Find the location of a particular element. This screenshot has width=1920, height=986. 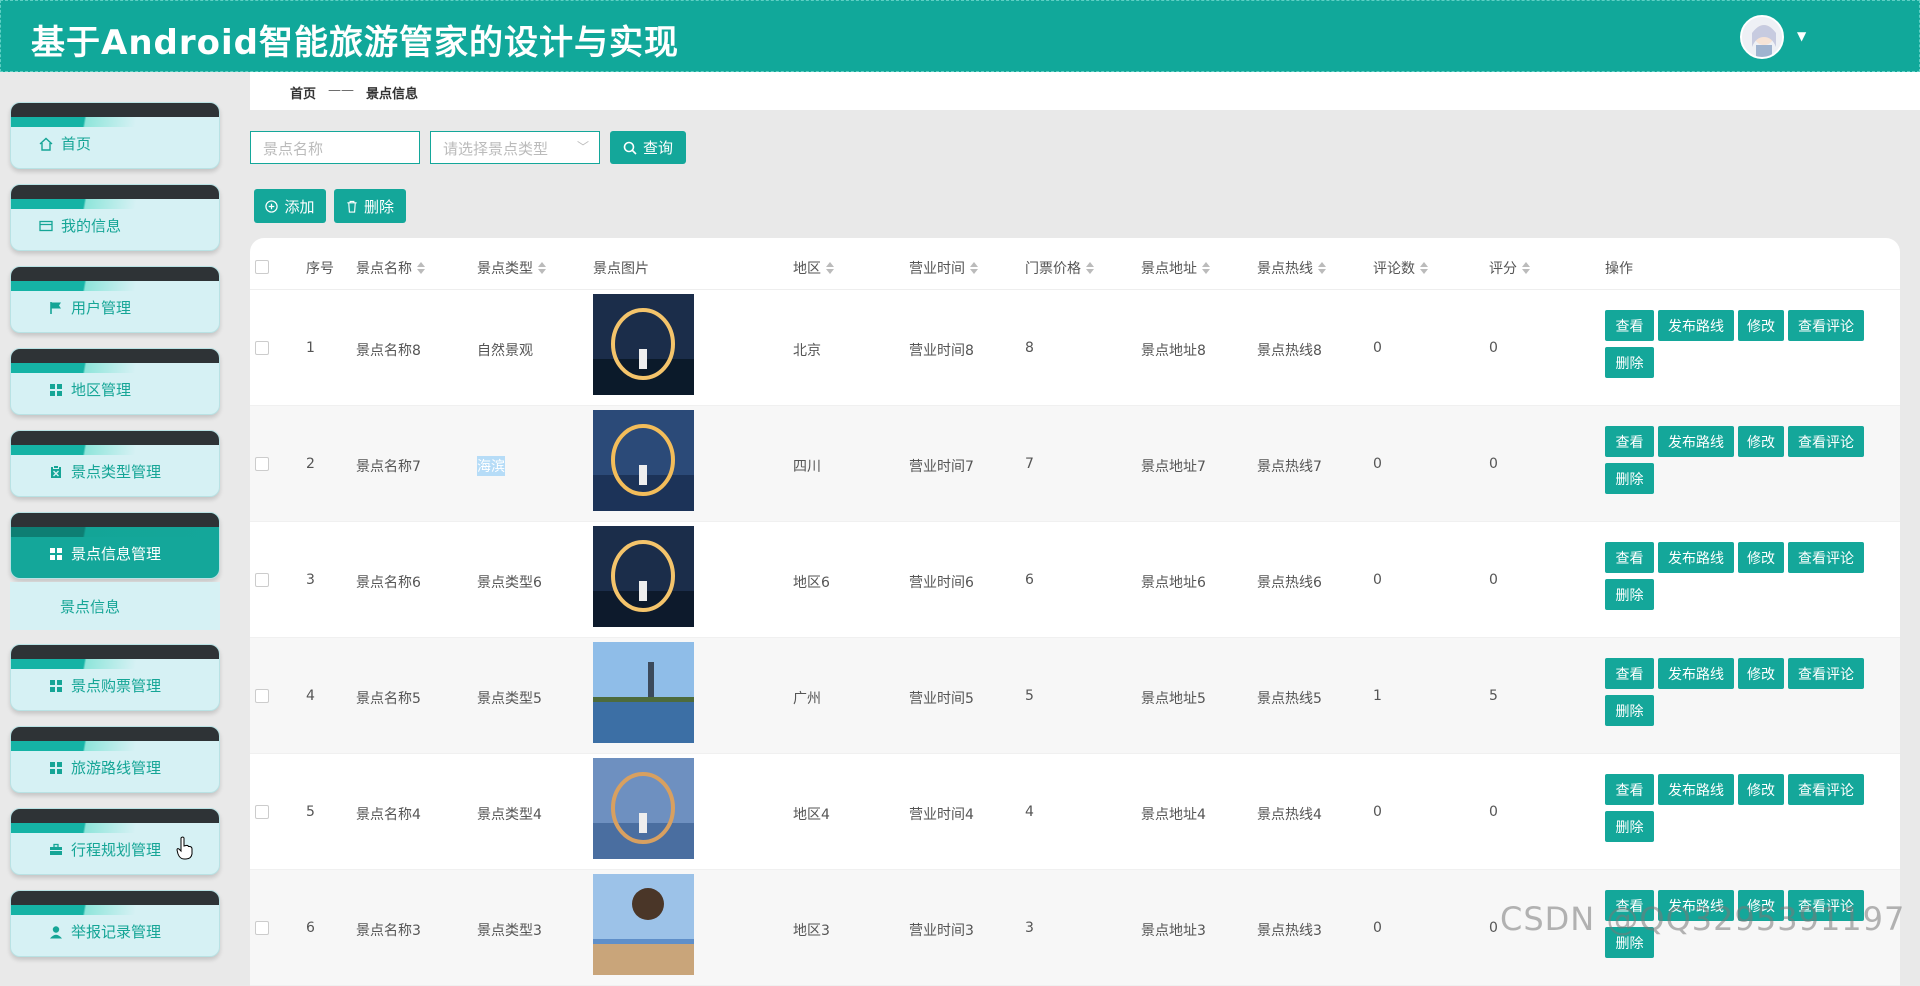

col-header-type: 景点类型 is located at coordinates (511, 268).